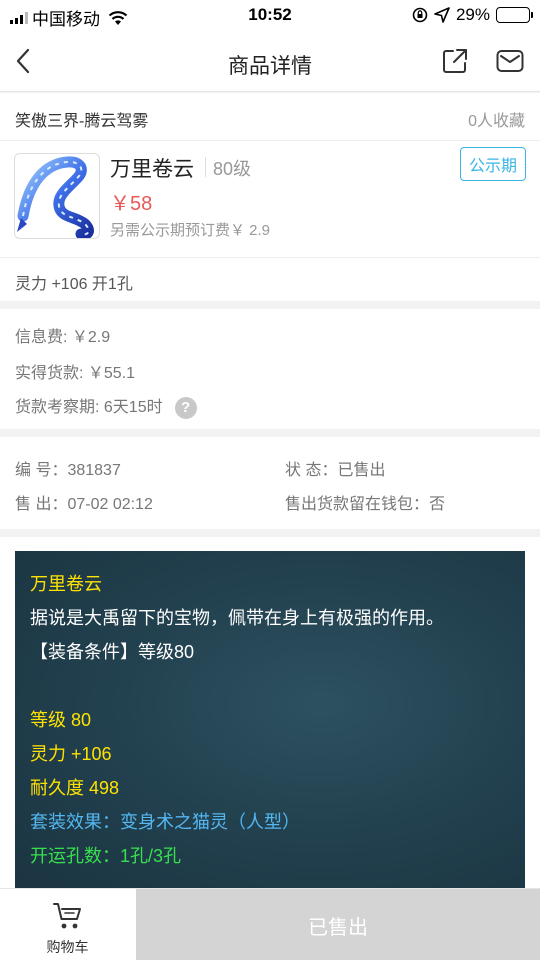 This screenshot has height=960, width=540. Describe the element at coordinates (74, 284) in the screenshot. I see `item-attribute: 灵力 +106 开1孔` at that location.